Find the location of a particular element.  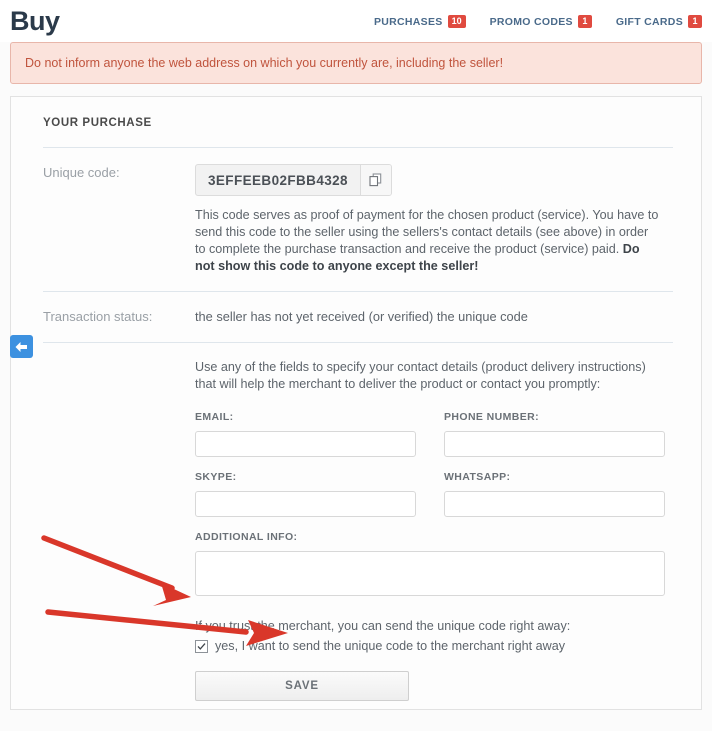

transaction-status-label: Transaction status: is located at coordinates (98, 316).